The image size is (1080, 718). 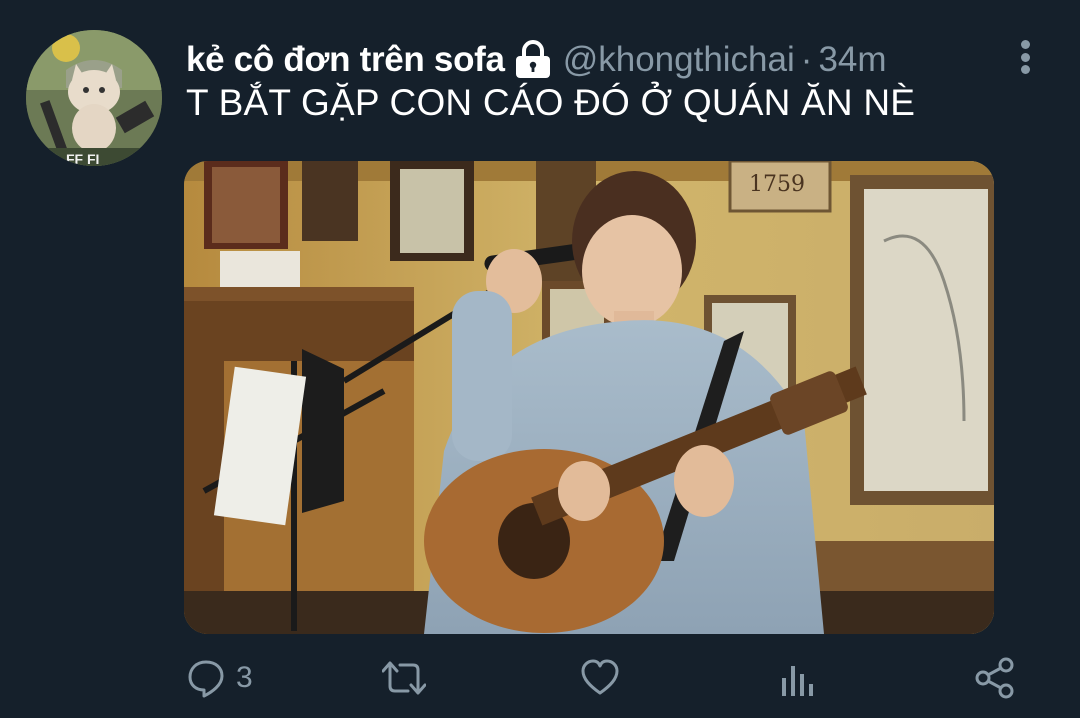 What do you see at coordinates (797, 681) in the screenshot?
I see `analytics-icon` at bounding box center [797, 681].